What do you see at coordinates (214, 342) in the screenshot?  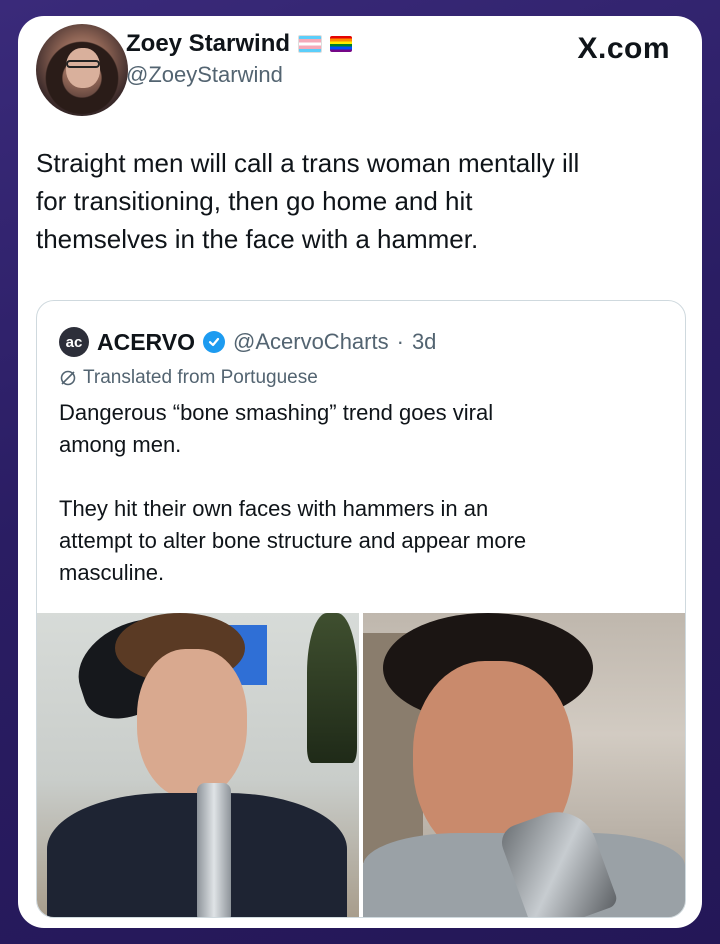 I see `verified-badge-icon` at bounding box center [214, 342].